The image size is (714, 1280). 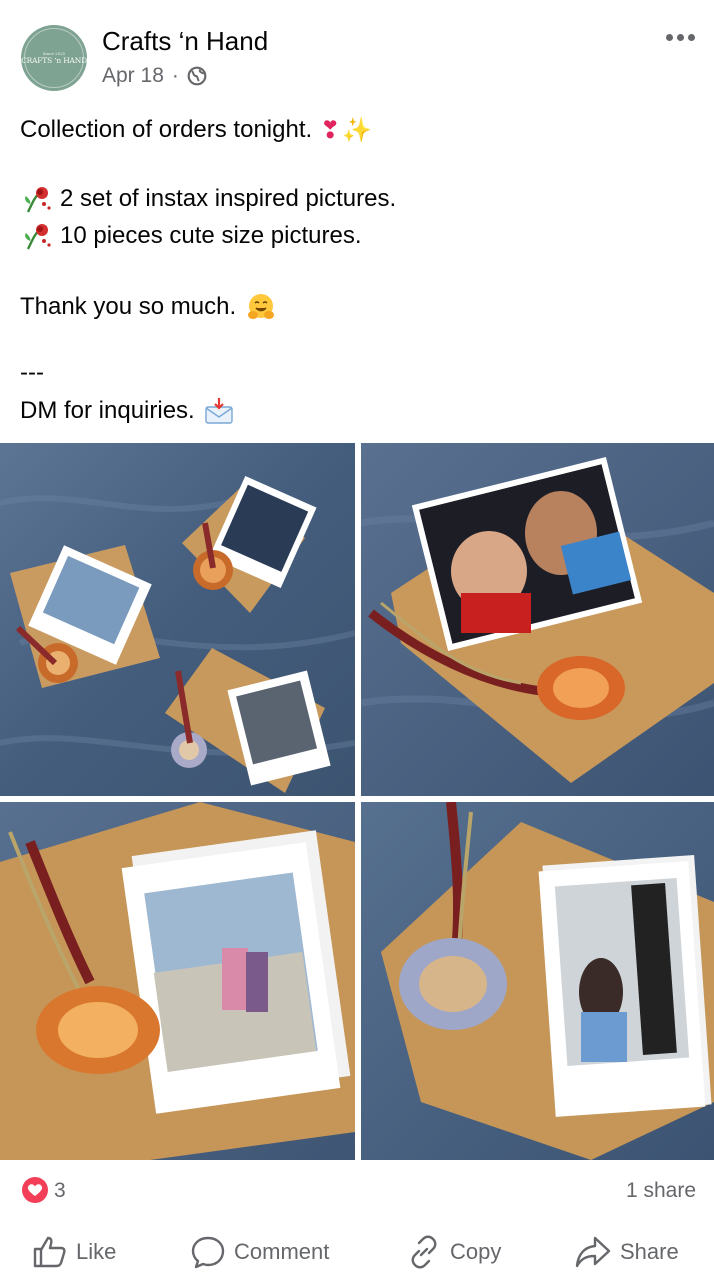 I want to click on post-text-line: ---, so click(x=360, y=373).